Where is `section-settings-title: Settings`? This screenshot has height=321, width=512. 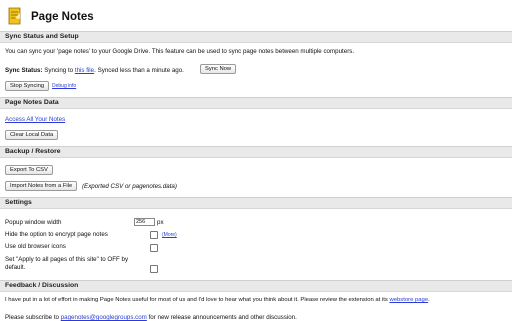 section-settings-title: Settings is located at coordinates (18, 202).